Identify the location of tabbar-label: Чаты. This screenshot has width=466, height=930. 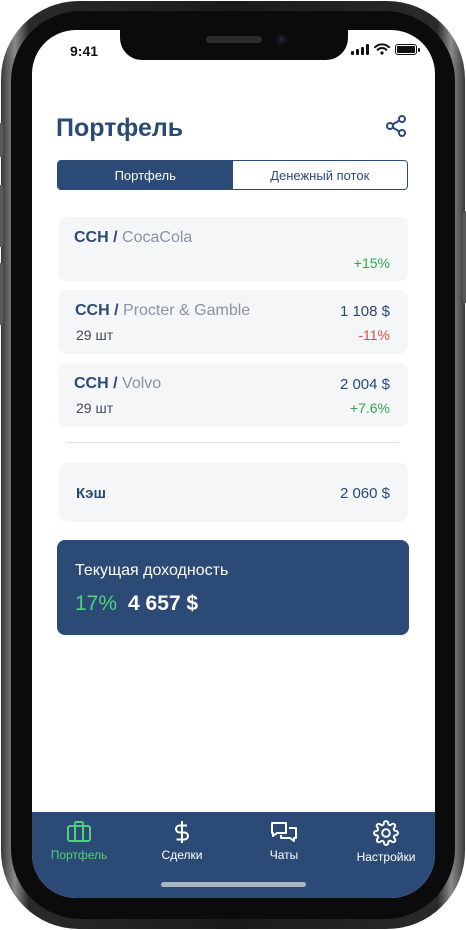
(284, 855).